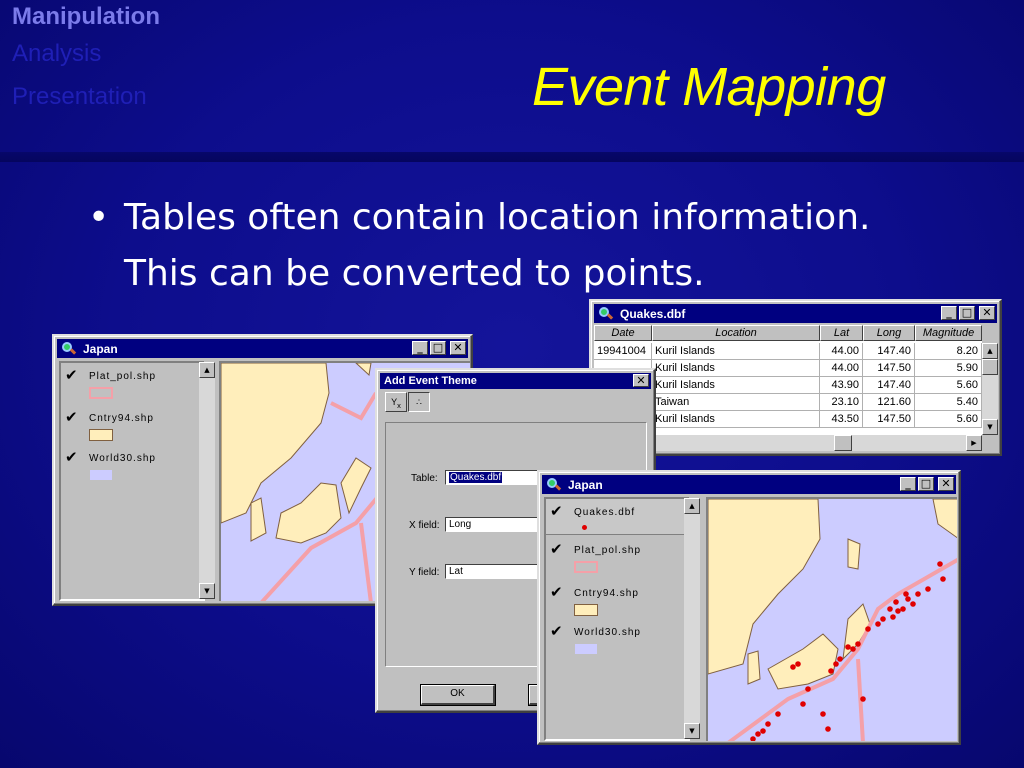  Describe the element at coordinates (396, 402) in the screenshot. I see `event-tool-button: Yx` at that location.